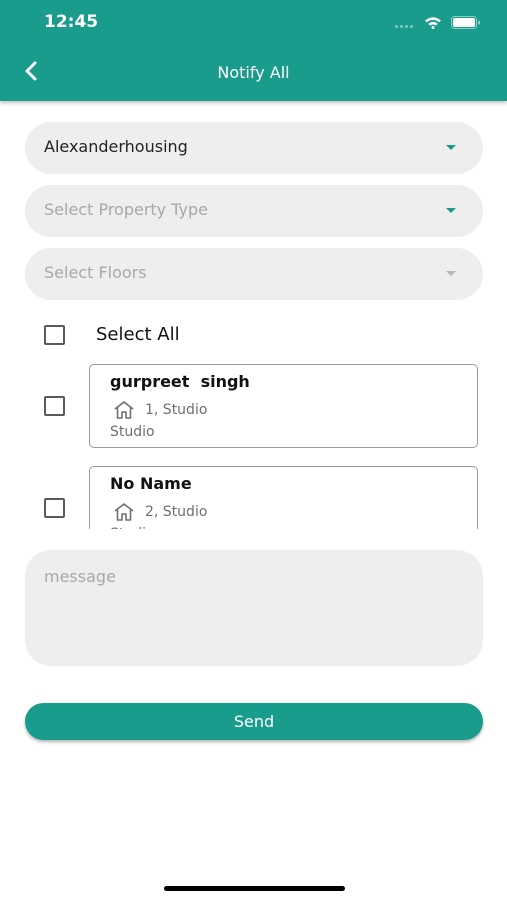 This screenshot has width=507, height=900. What do you see at coordinates (80, 576) in the screenshot?
I see `message-placeholder: message` at bounding box center [80, 576].